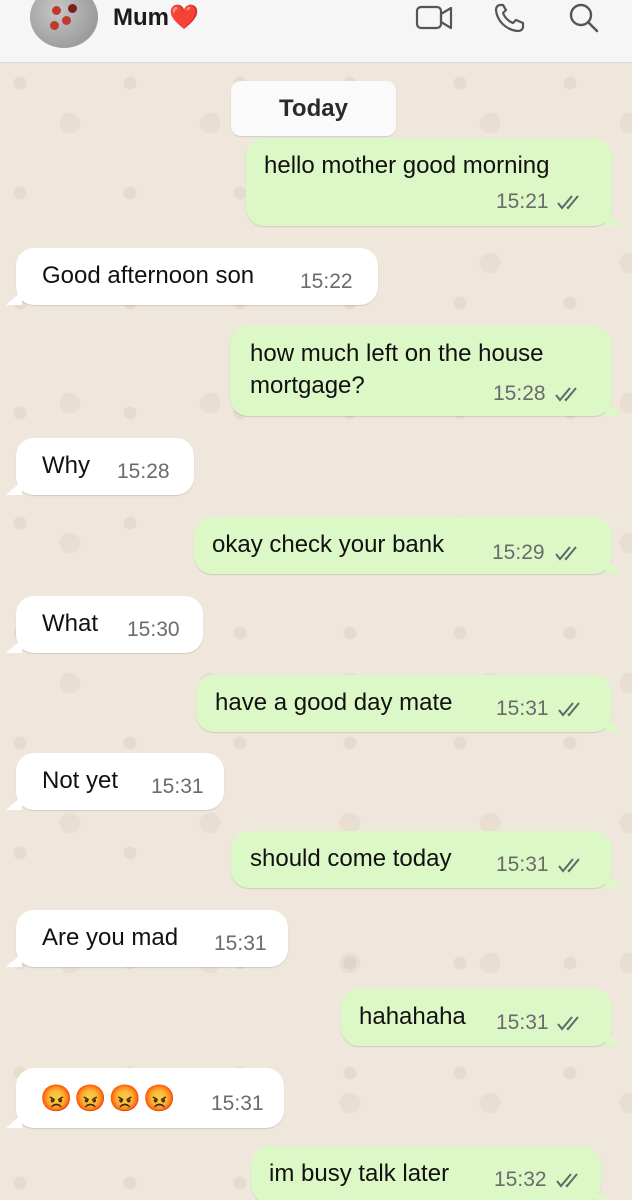 The height and width of the screenshot is (1200, 632). What do you see at coordinates (434, 182) in the screenshot?
I see `message-outgoing: hello mother good morning 15:21` at bounding box center [434, 182].